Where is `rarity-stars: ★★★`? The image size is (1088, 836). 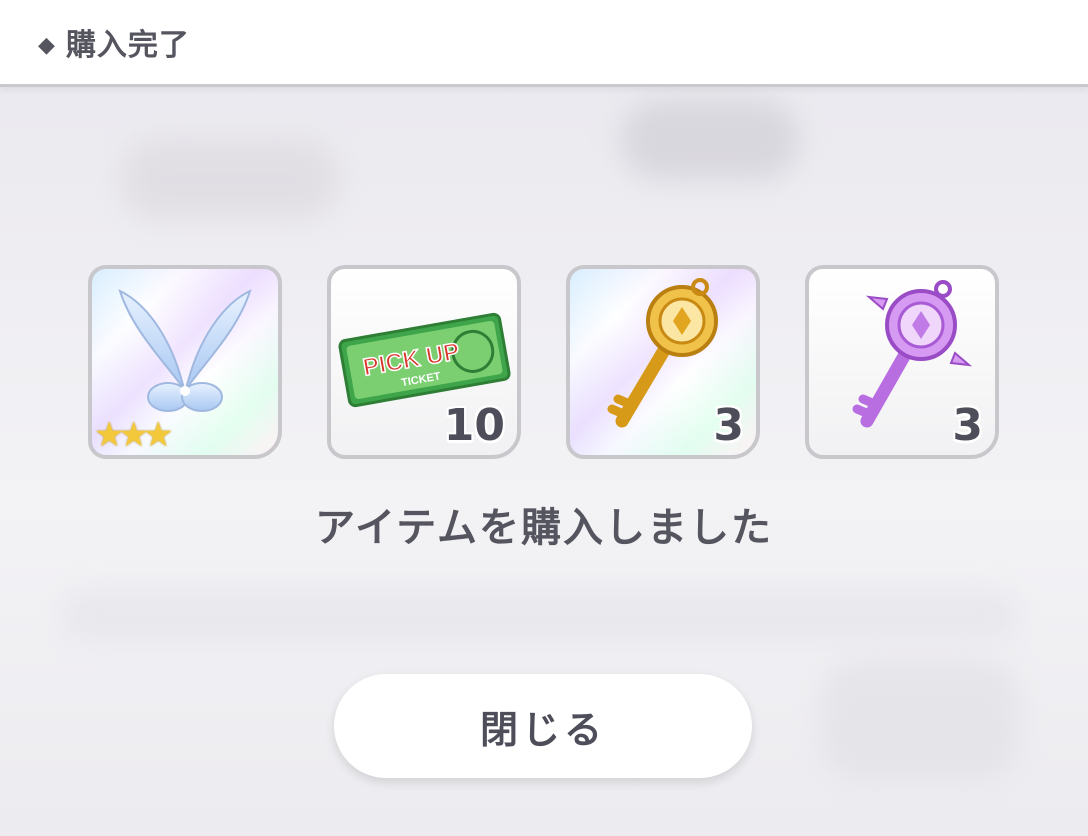
rarity-stars: ★★★ is located at coordinates (133, 435).